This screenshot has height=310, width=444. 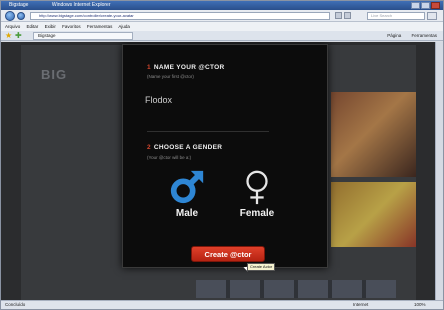 I want to click on search-icon, so click(x=432, y=16).